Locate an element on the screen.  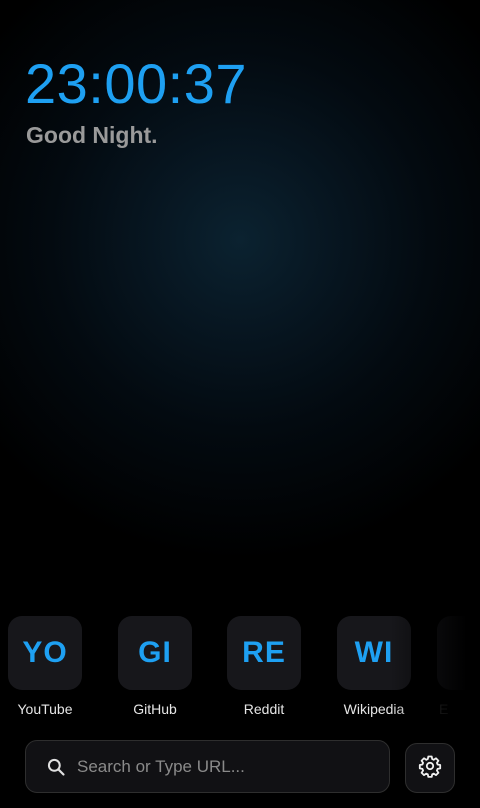
shortcut-github: GI GitHub is located at coordinates (155, 666).